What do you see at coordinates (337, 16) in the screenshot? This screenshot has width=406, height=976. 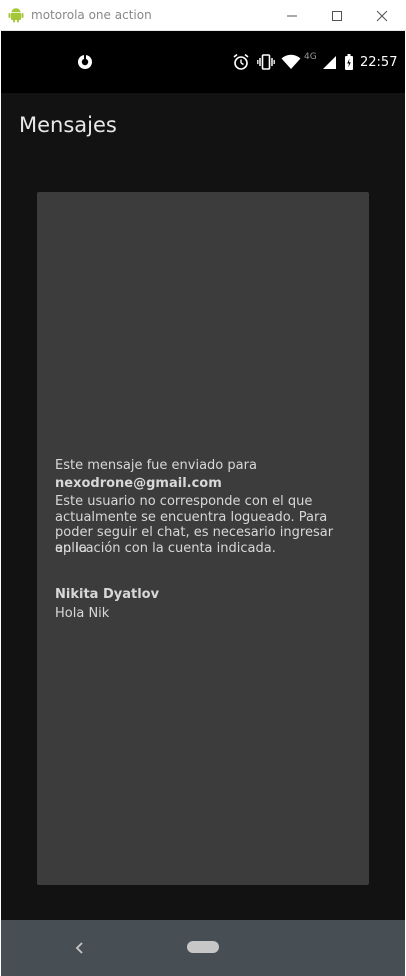 I see `maximize-button` at bounding box center [337, 16].